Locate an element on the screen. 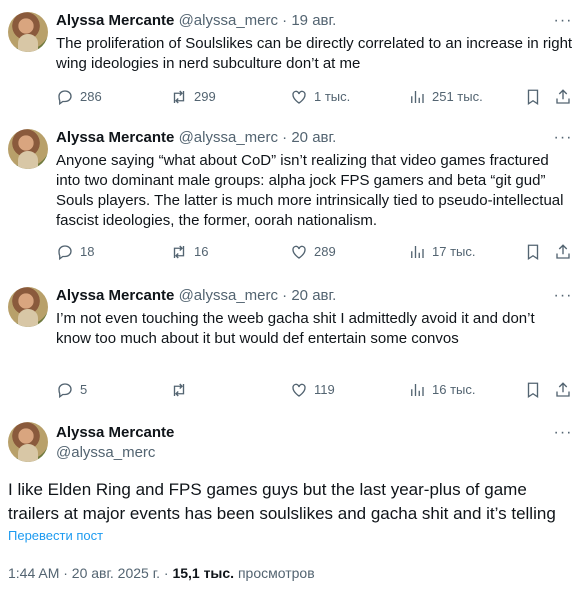  tweet-actions: 18 16 289 17 тыс. is located at coordinates (316, 253).